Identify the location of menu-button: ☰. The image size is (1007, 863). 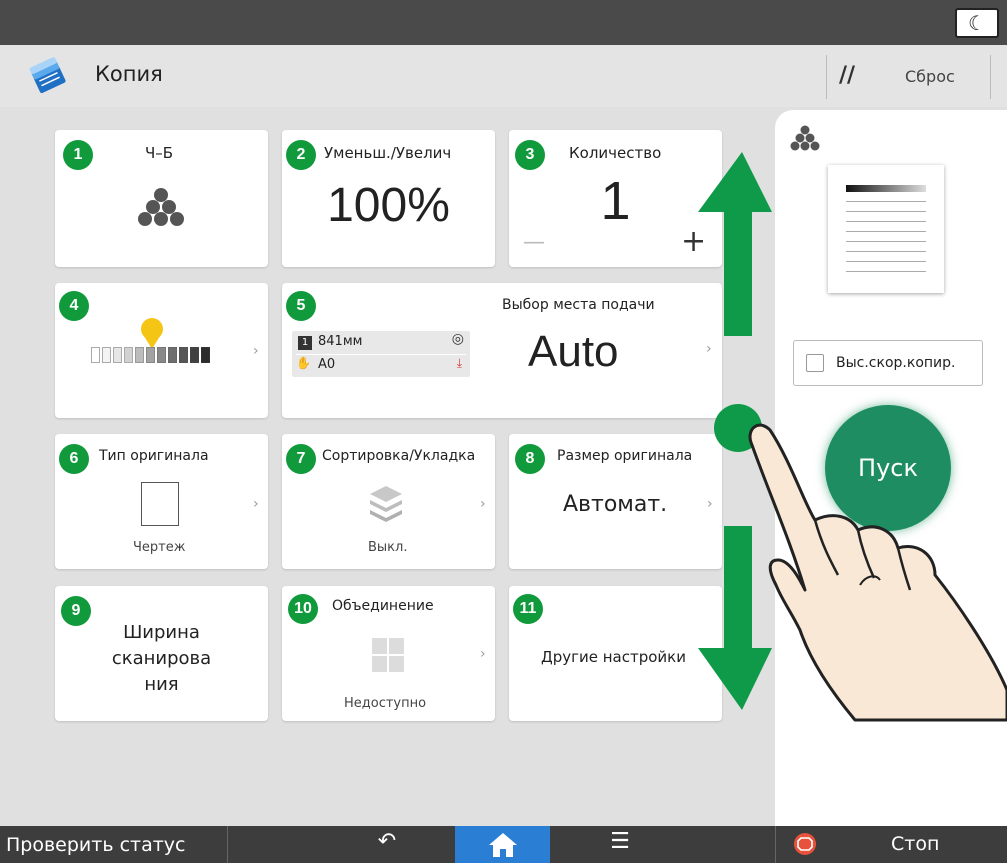
(620, 844).